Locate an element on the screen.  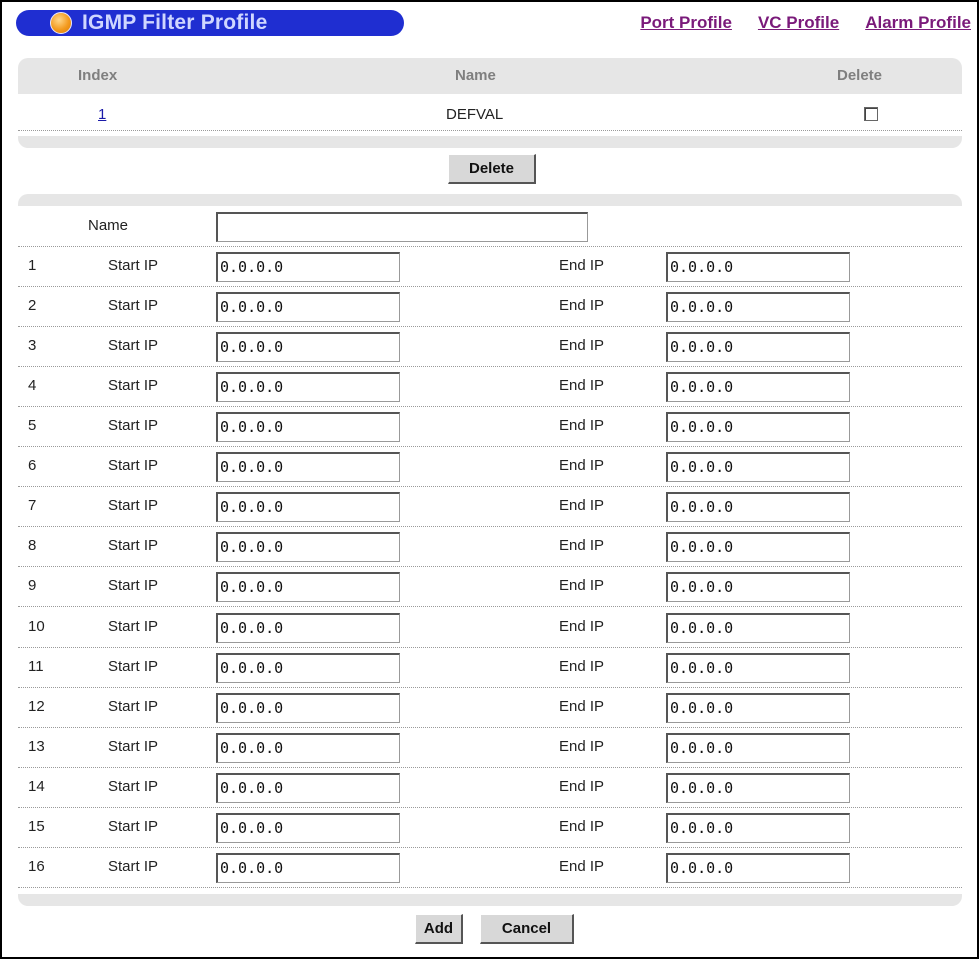
vc-profile-link: VC Profile is located at coordinates (798, 23).